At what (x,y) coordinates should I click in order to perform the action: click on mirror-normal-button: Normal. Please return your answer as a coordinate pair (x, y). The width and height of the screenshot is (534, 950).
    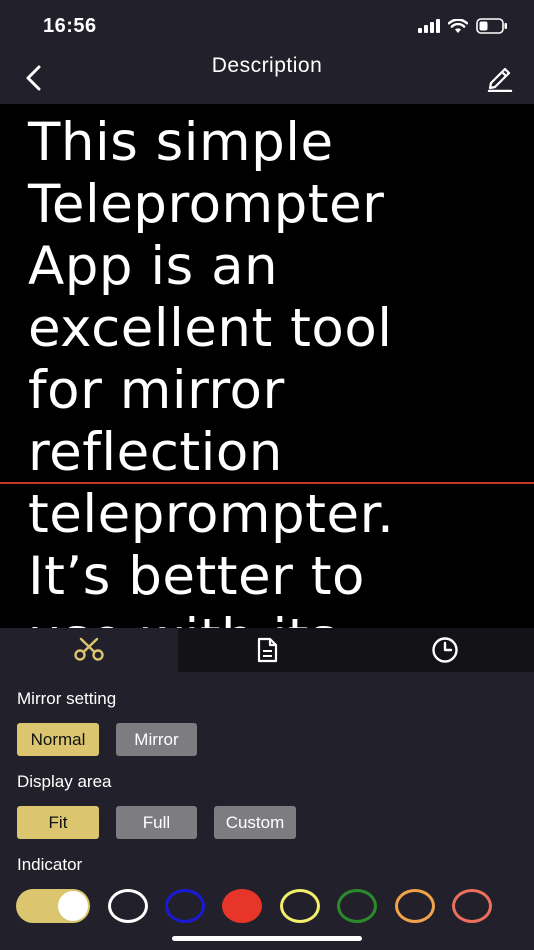
    Looking at the image, I should click on (58, 739).